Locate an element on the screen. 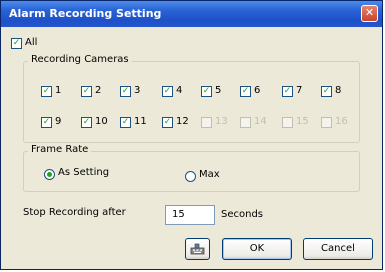 This screenshot has height=272, width=385. camera-13-checkbox is located at coordinates (206, 122).